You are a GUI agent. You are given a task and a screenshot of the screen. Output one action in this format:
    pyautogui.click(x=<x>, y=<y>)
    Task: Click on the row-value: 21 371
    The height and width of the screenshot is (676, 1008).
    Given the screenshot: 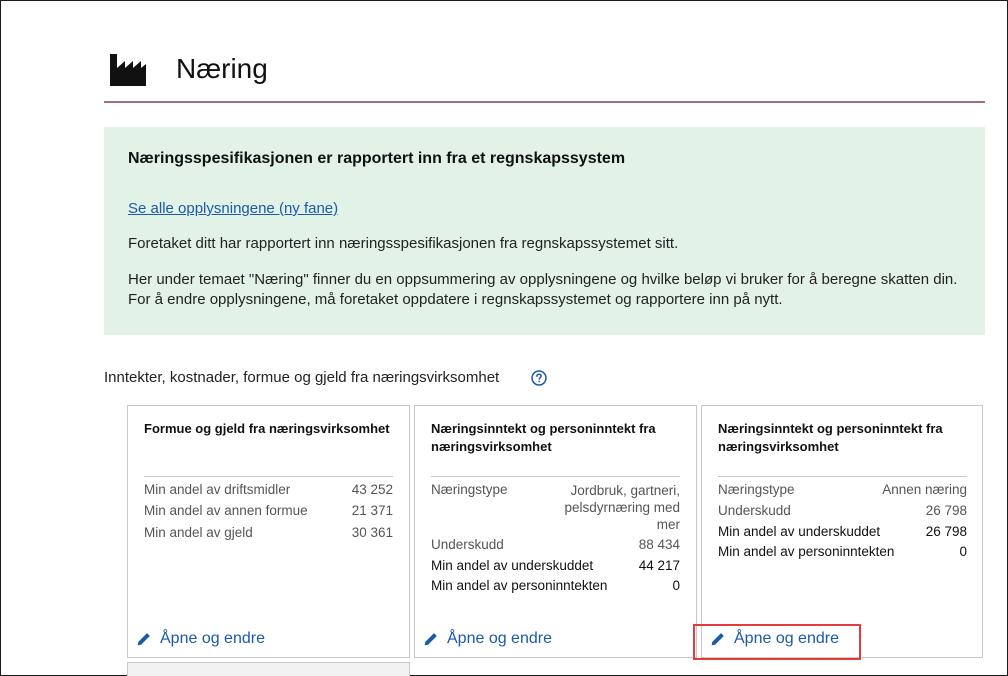 What is the action you would take?
    pyautogui.click(x=372, y=510)
    